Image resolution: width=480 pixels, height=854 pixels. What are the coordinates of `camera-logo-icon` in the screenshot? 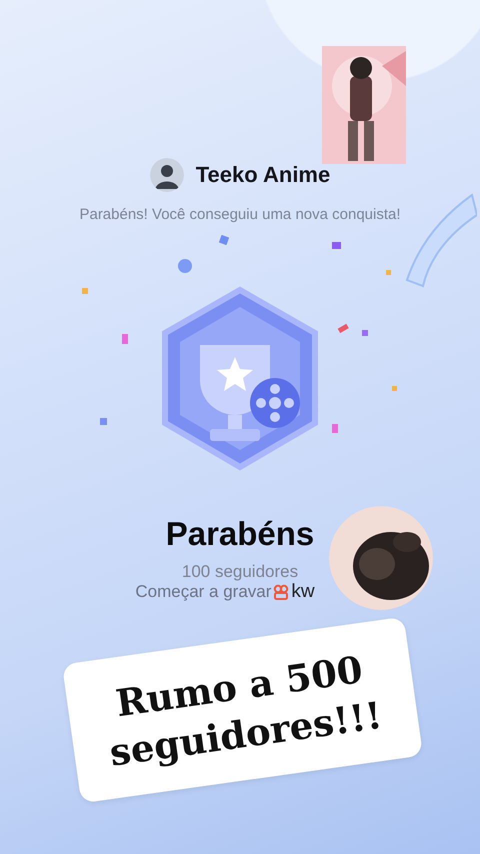 It's located at (281, 592).